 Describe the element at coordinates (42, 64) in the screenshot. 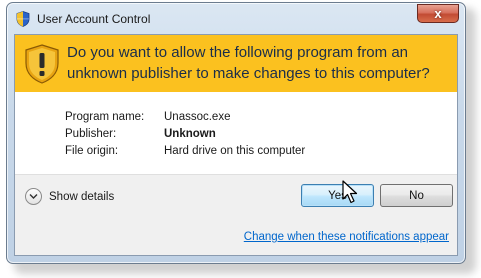

I see `warning-shield-icon` at that location.